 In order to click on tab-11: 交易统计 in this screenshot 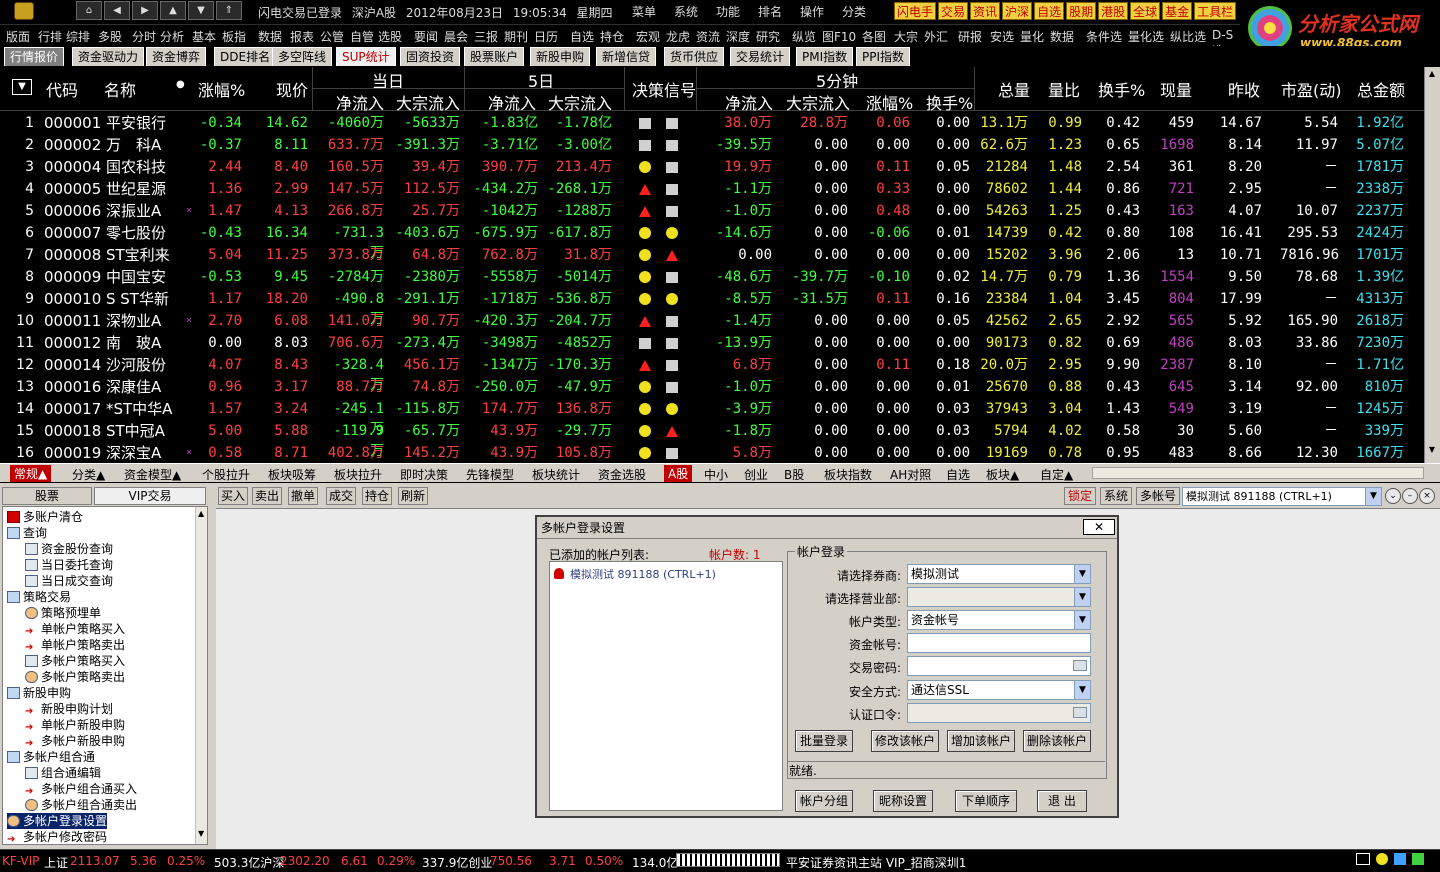, I will do `click(760, 56)`.